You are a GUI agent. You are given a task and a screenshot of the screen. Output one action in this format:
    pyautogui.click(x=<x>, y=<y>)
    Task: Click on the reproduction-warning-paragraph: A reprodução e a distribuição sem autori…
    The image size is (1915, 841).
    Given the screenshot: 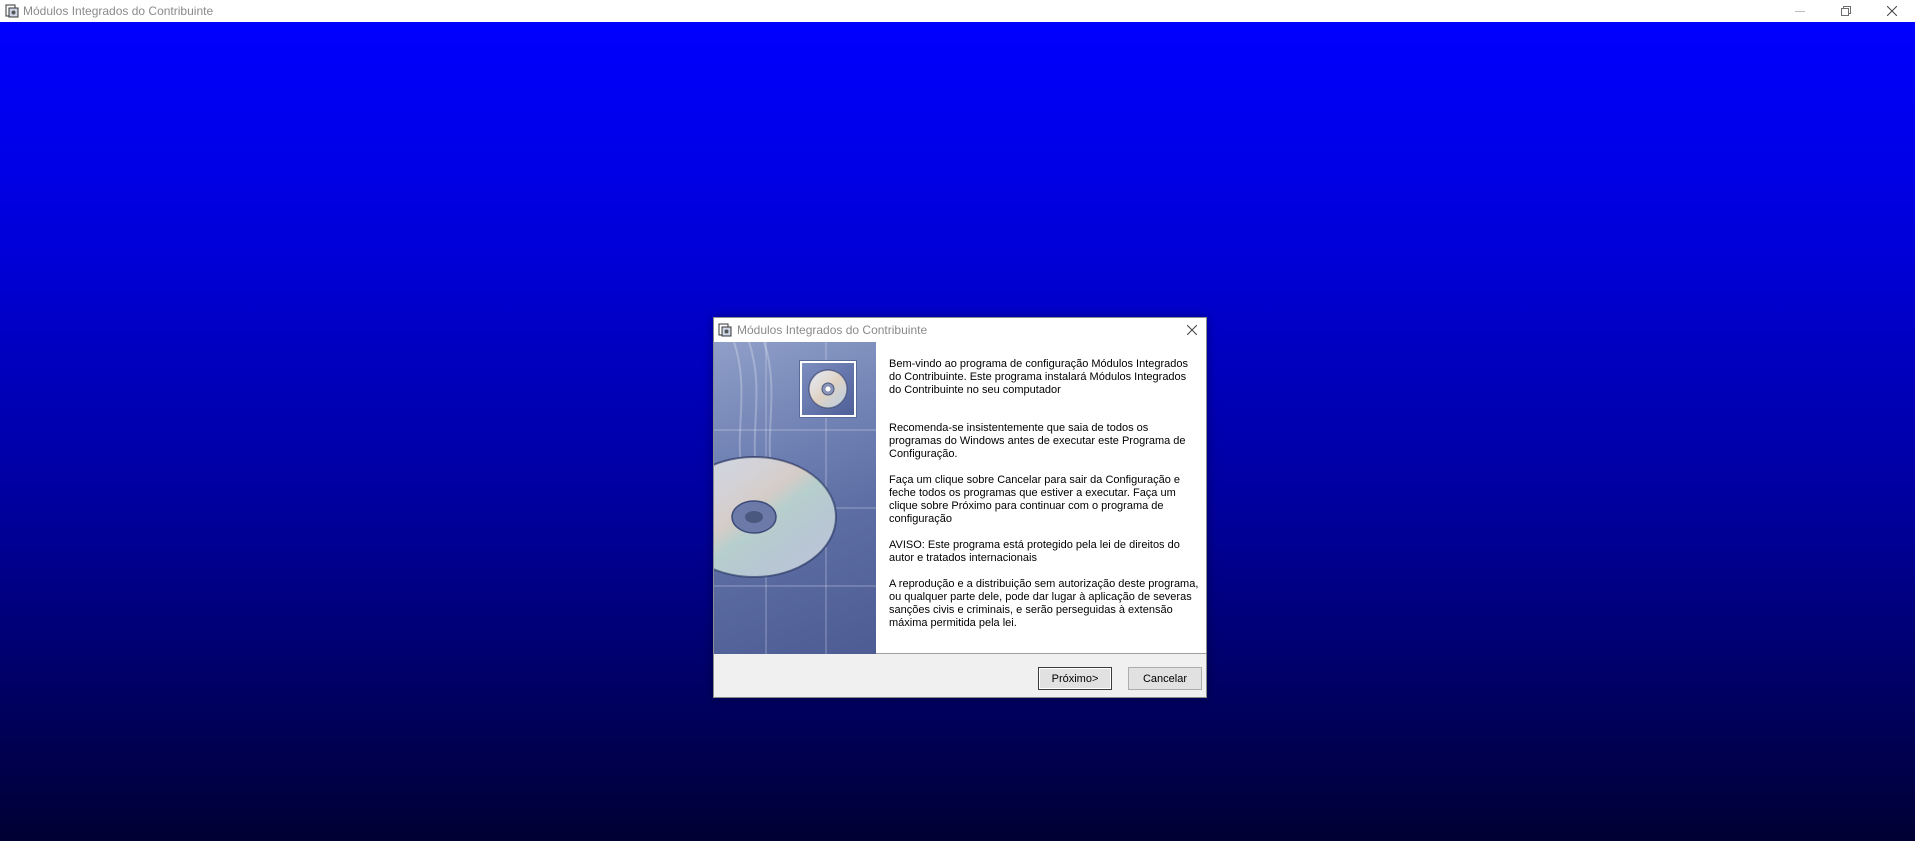 What is the action you would take?
    pyautogui.click(x=1044, y=603)
    